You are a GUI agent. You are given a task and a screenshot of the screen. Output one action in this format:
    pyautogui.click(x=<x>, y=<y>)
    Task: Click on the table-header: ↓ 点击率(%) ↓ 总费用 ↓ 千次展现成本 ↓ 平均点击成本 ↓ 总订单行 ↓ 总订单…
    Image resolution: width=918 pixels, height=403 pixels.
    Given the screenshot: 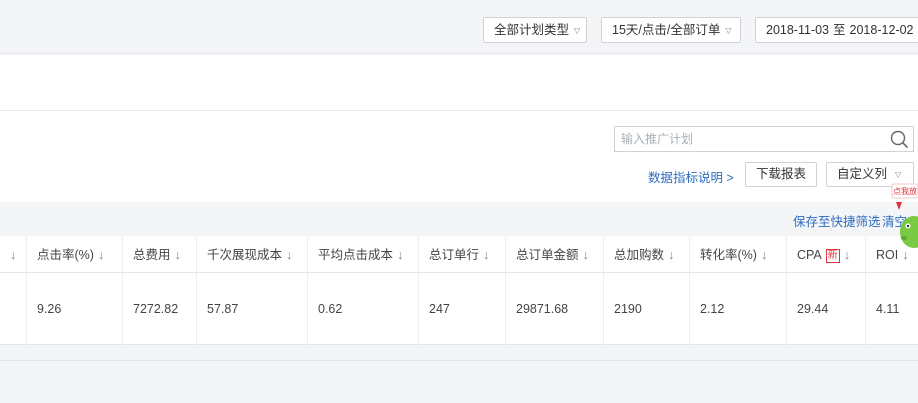 What is the action you would take?
    pyautogui.click(x=459, y=254)
    